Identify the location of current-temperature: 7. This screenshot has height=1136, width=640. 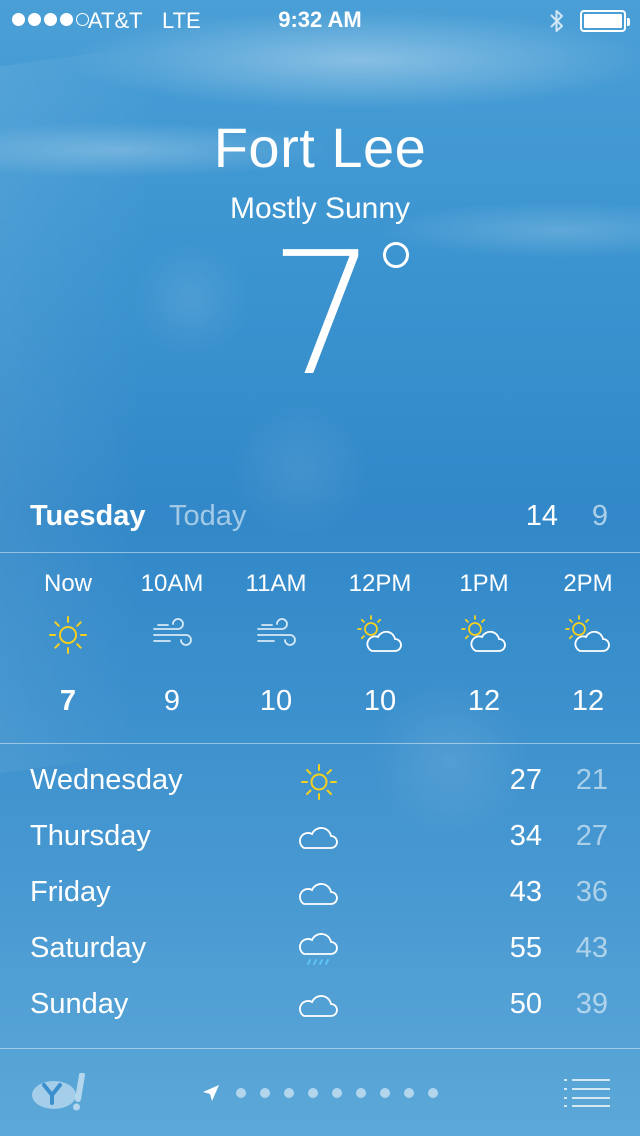
(320, 315).